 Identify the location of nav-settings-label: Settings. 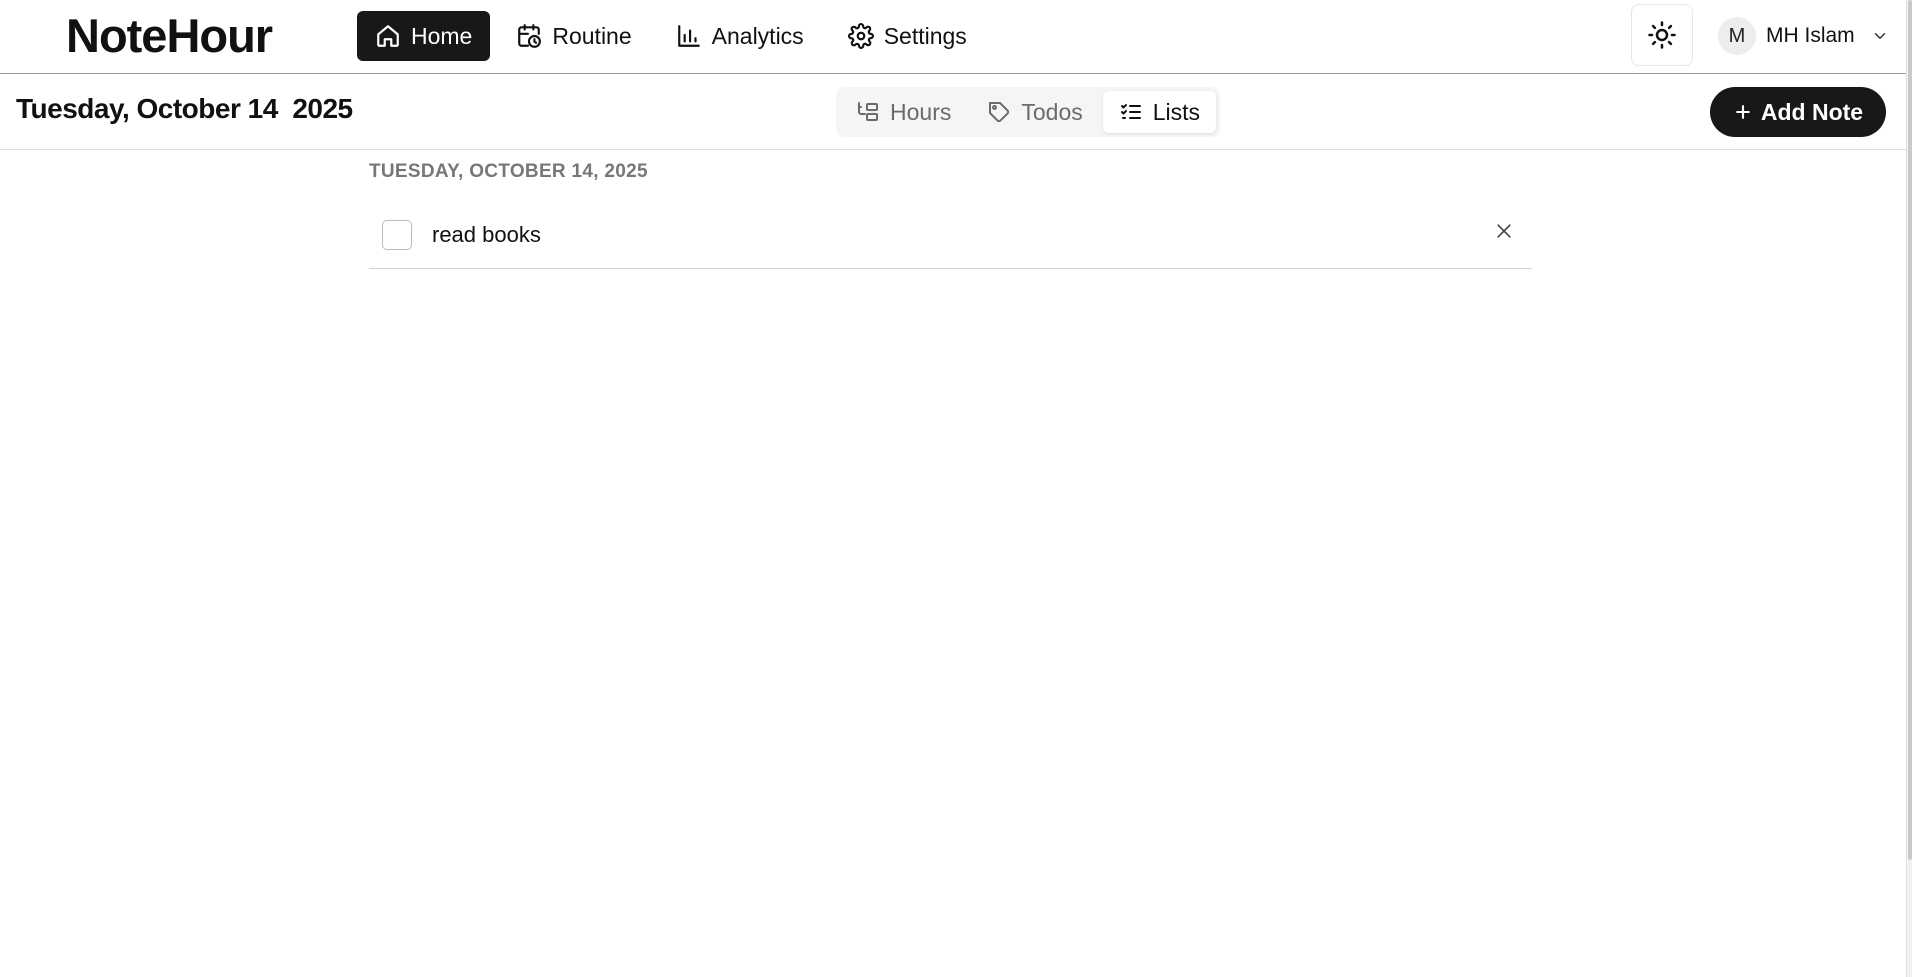
(925, 35).